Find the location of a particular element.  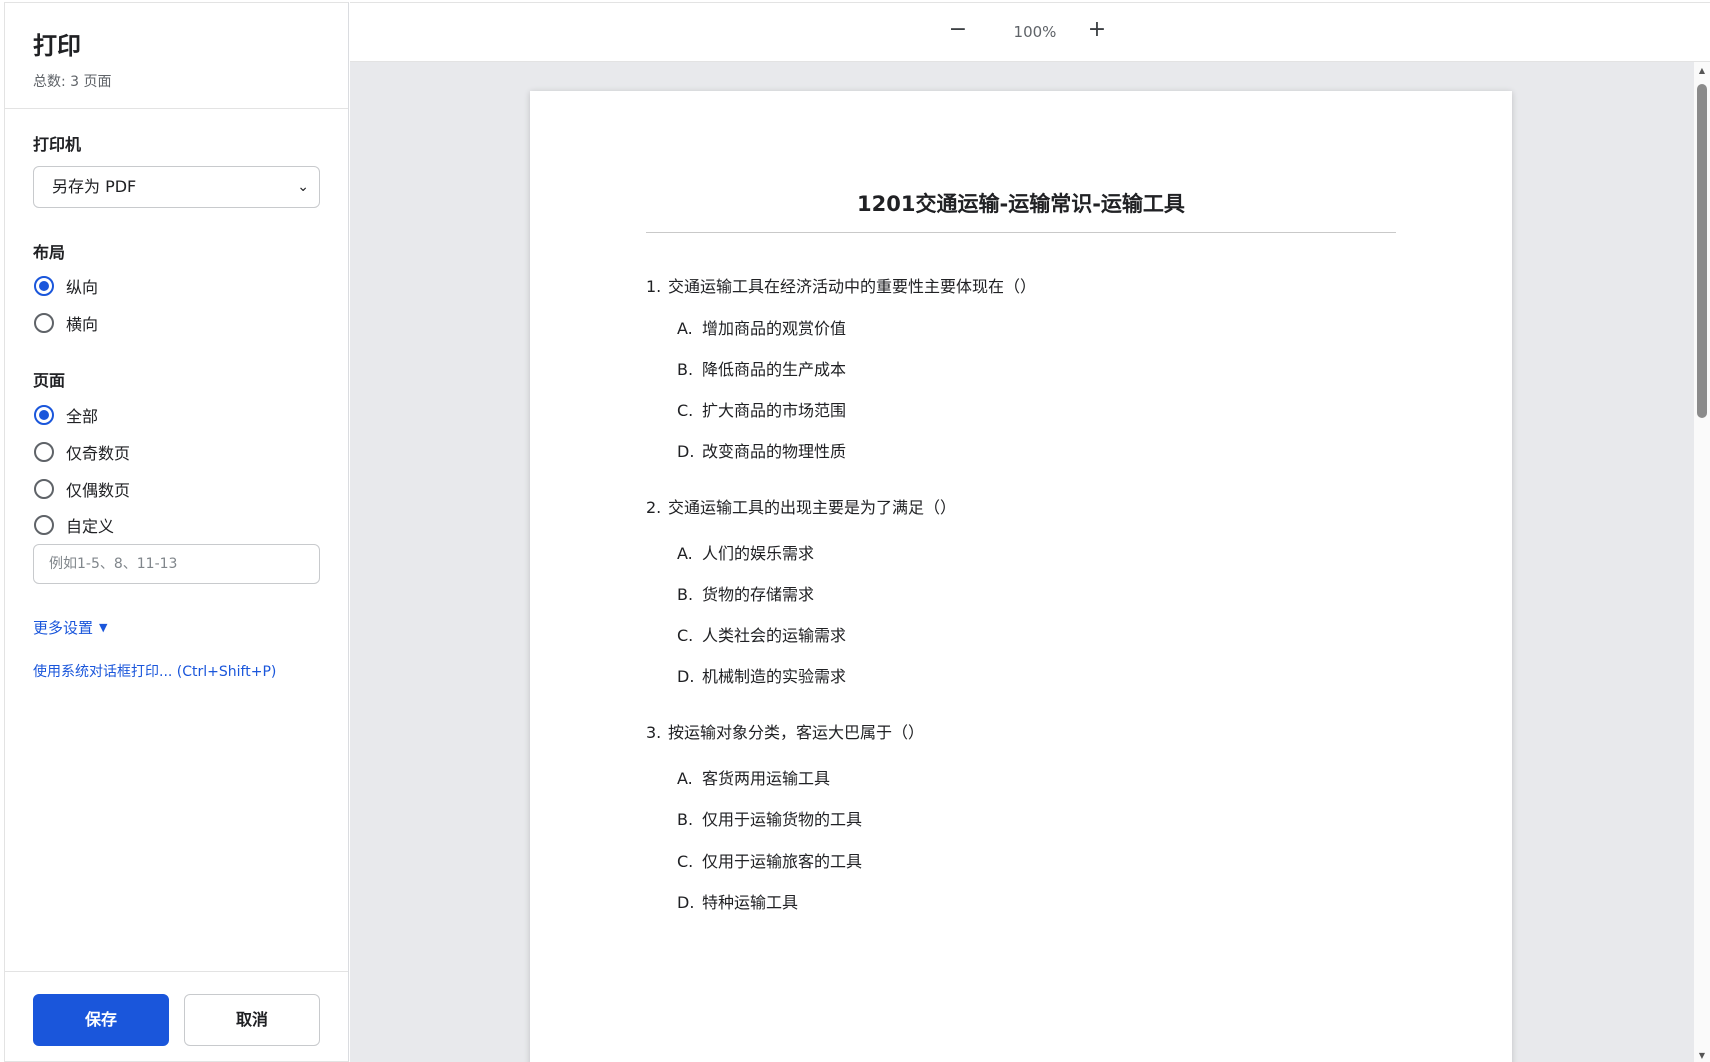

option-item: D. 特种运输工具 is located at coordinates (737, 901).